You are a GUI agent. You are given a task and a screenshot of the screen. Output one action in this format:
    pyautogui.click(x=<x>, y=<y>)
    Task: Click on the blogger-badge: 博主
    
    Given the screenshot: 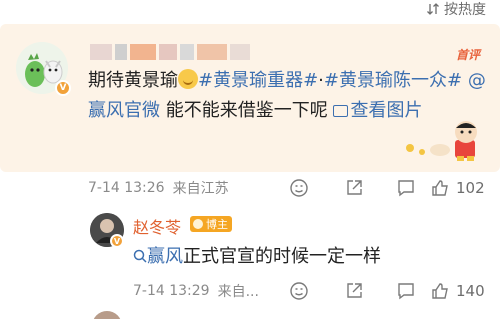 What is the action you would take?
    pyautogui.click(x=211, y=224)
    